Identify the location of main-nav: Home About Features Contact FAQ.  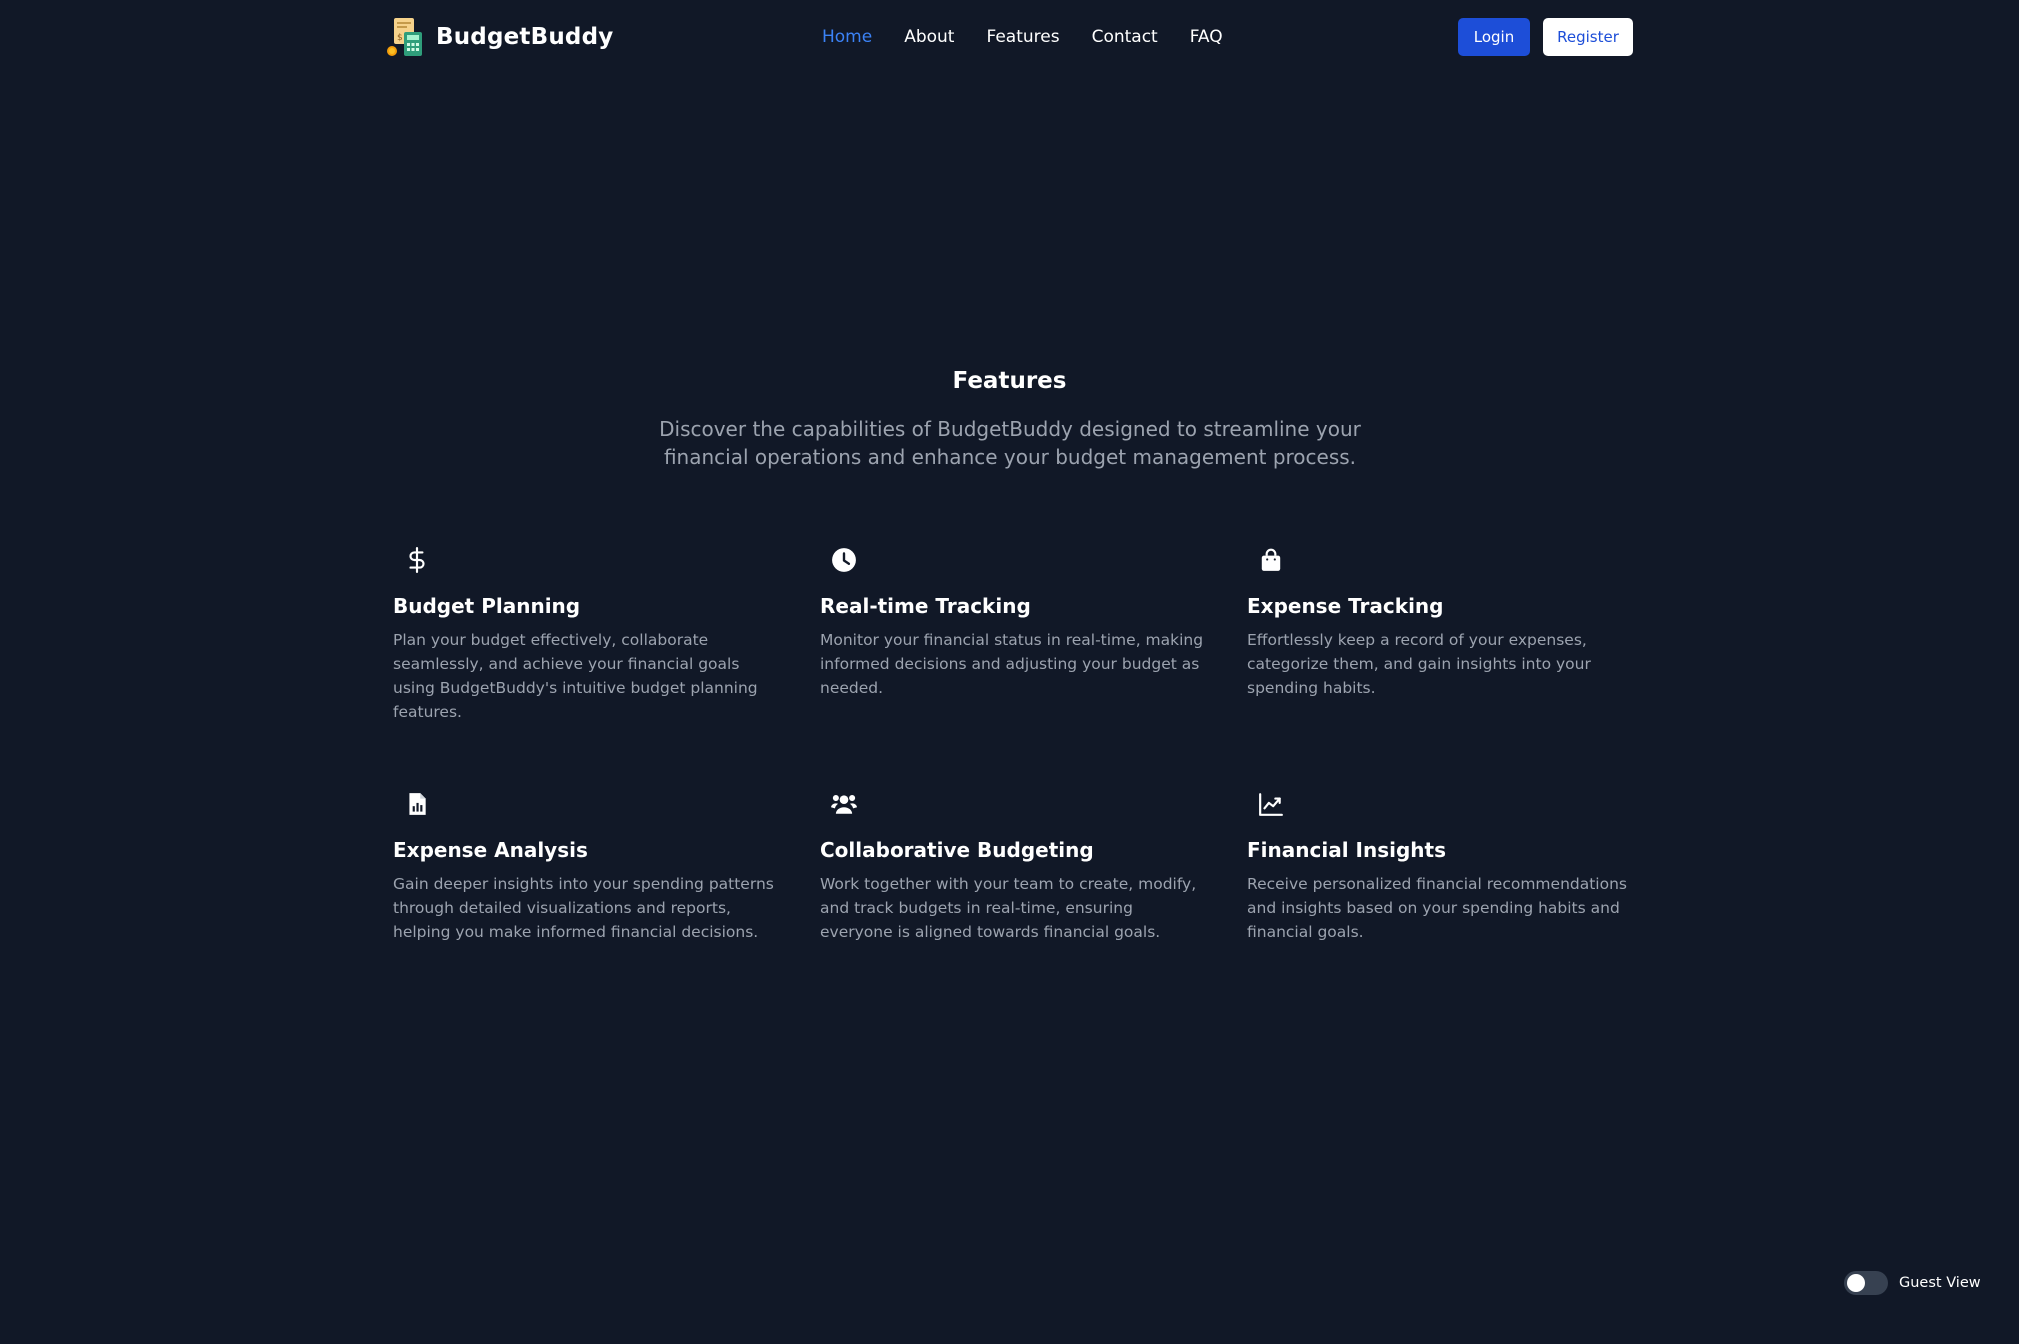
(1022, 37).